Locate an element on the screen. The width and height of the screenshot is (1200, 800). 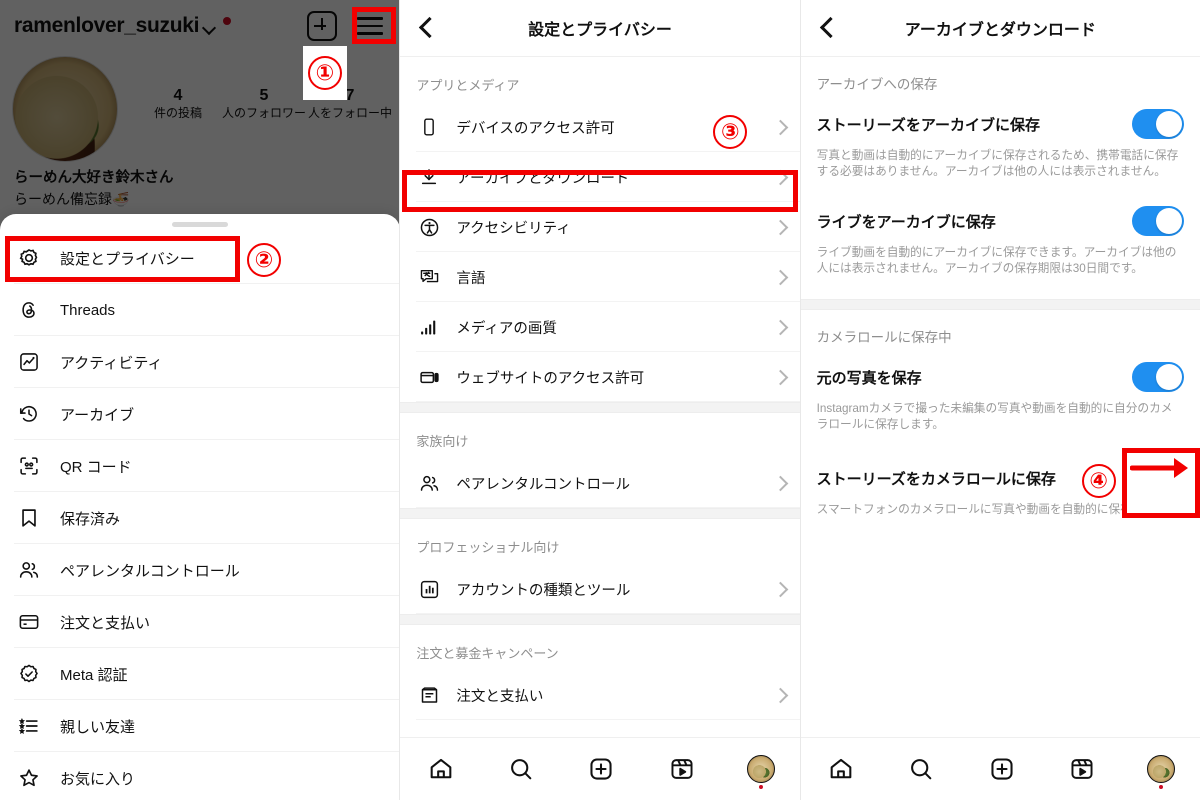
stat-followers: 5 人のフォロワー is located at coordinates (264, 104).